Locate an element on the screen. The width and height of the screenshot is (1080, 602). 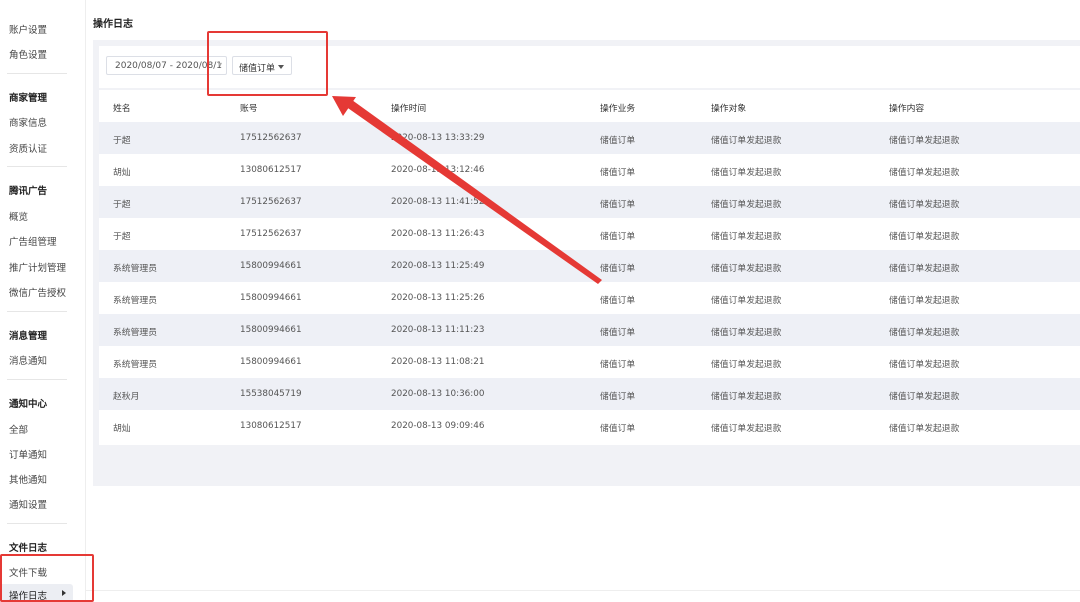
cell-time: 2020-08-13 10:36:00 is located at coordinates (438, 394).